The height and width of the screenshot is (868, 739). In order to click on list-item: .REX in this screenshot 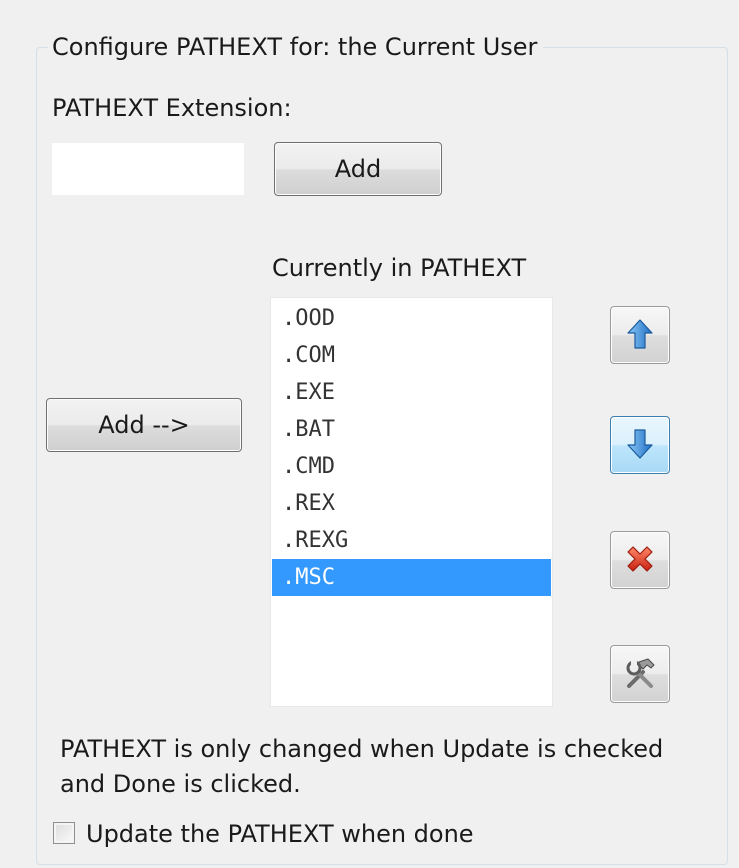, I will do `click(411, 503)`.